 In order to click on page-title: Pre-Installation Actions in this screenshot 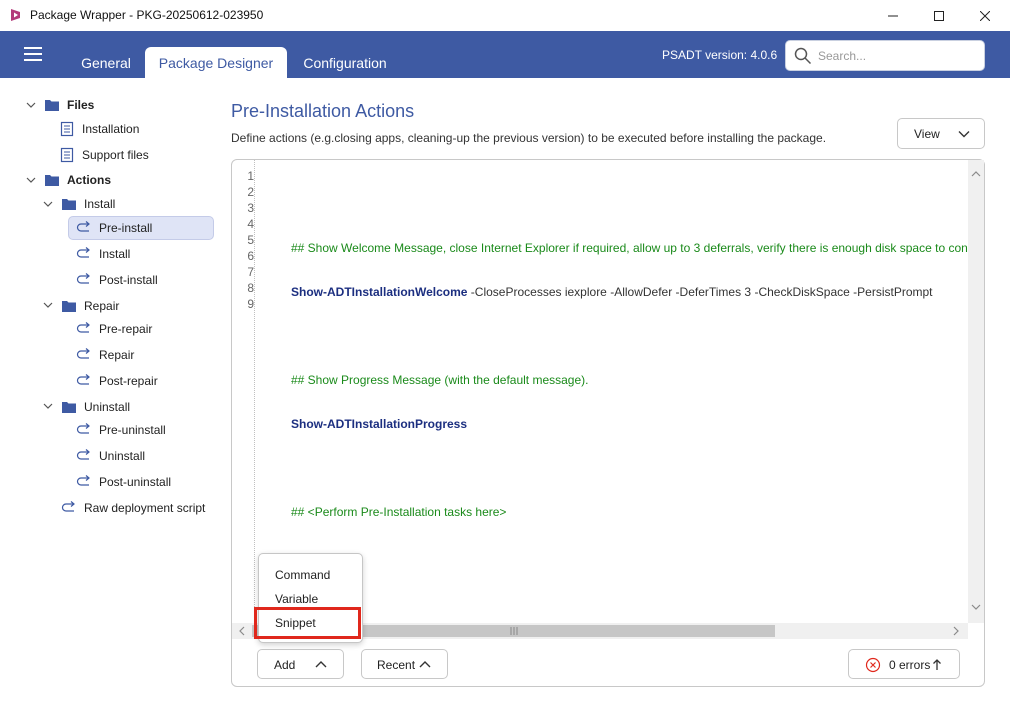, I will do `click(323, 111)`.